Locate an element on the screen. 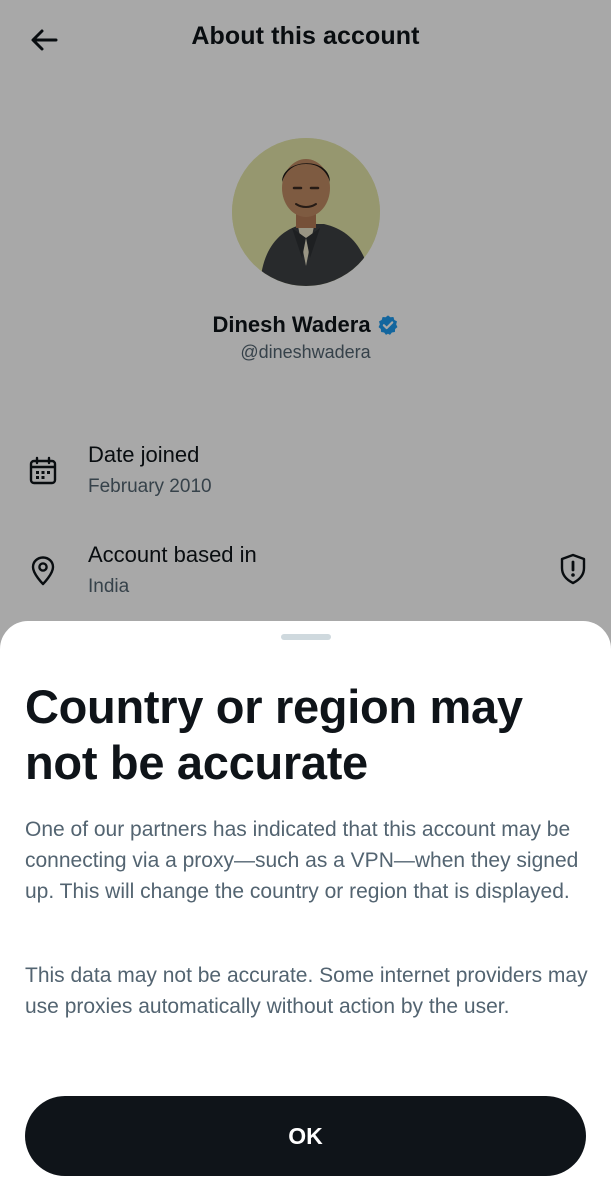 The width and height of the screenshot is (611, 1199). sheet-drag-handle is located at coordinates (306, 637).